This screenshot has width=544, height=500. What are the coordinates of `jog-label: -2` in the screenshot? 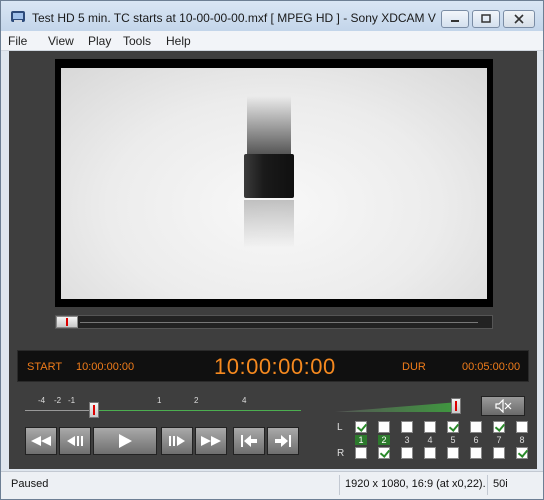 It's located at (58, 400).